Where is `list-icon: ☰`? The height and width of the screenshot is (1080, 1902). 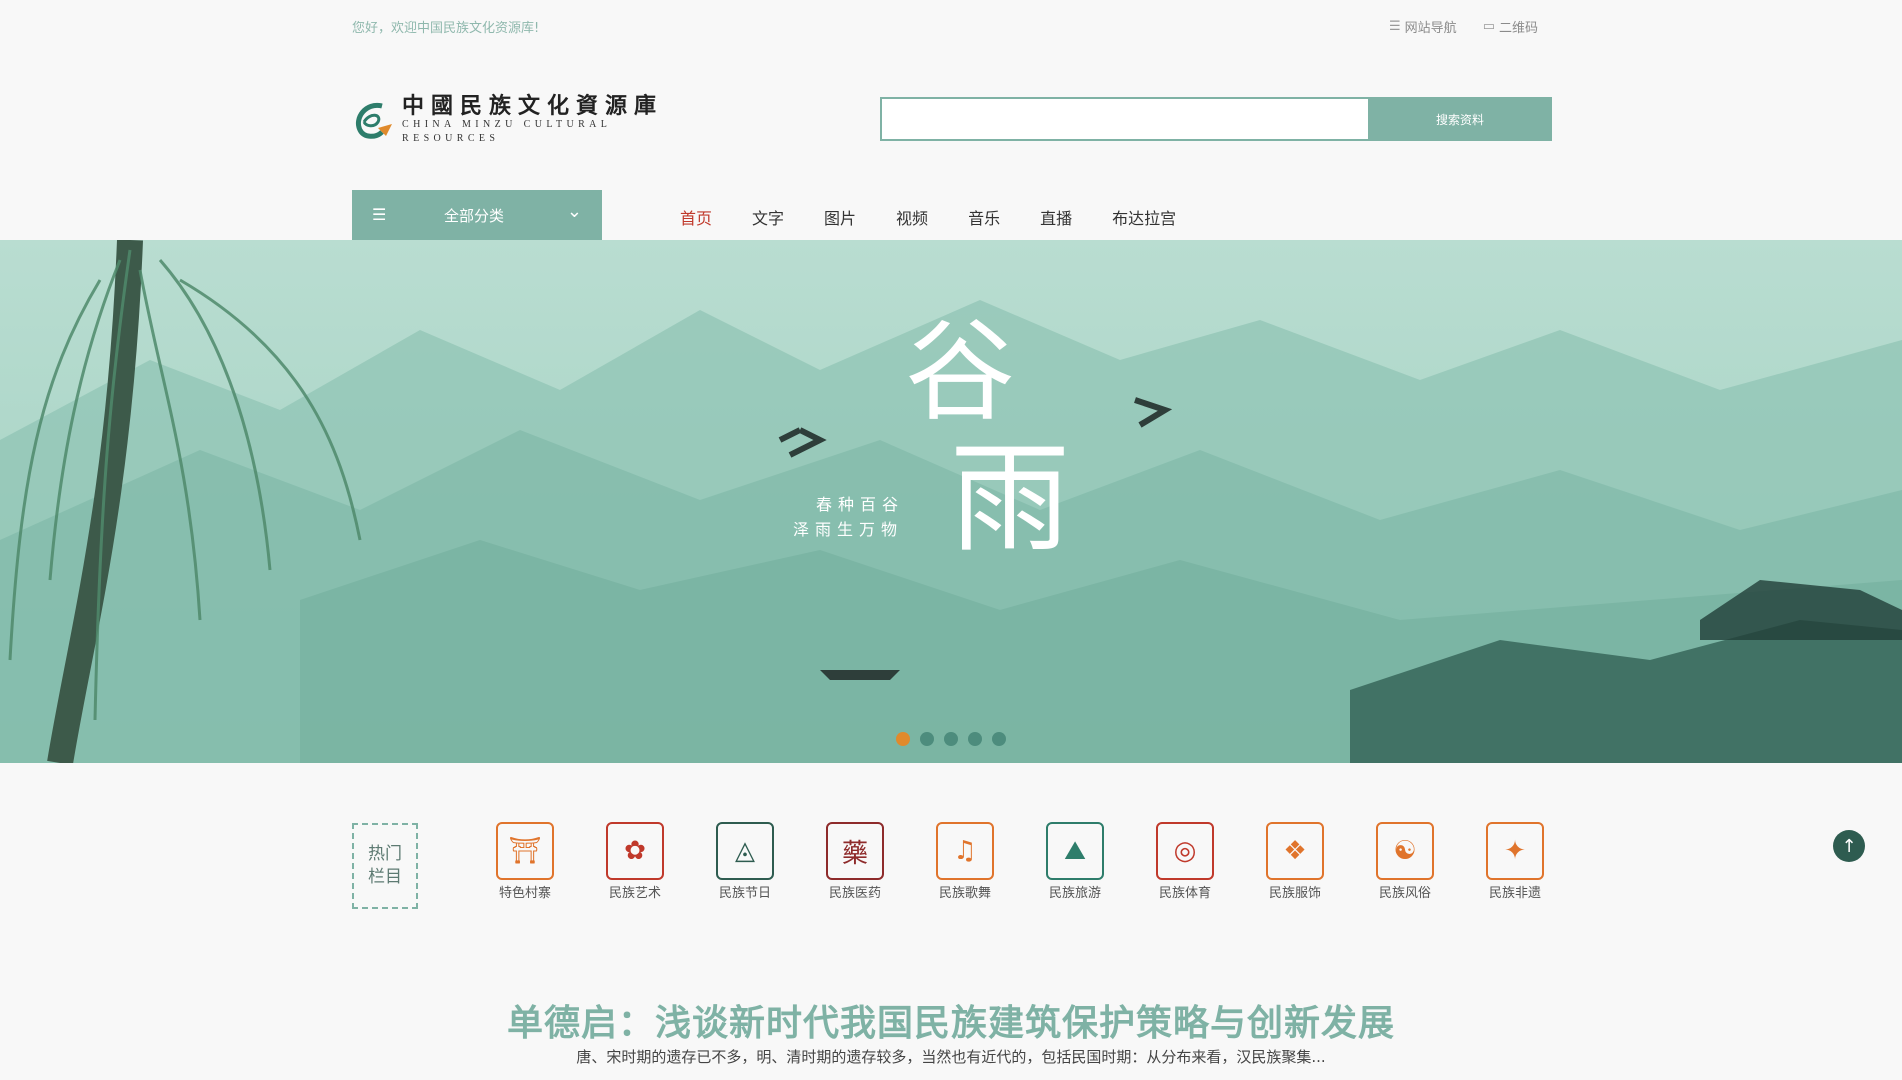
list-icon: ☰ is located at coordinates (1395, 26).